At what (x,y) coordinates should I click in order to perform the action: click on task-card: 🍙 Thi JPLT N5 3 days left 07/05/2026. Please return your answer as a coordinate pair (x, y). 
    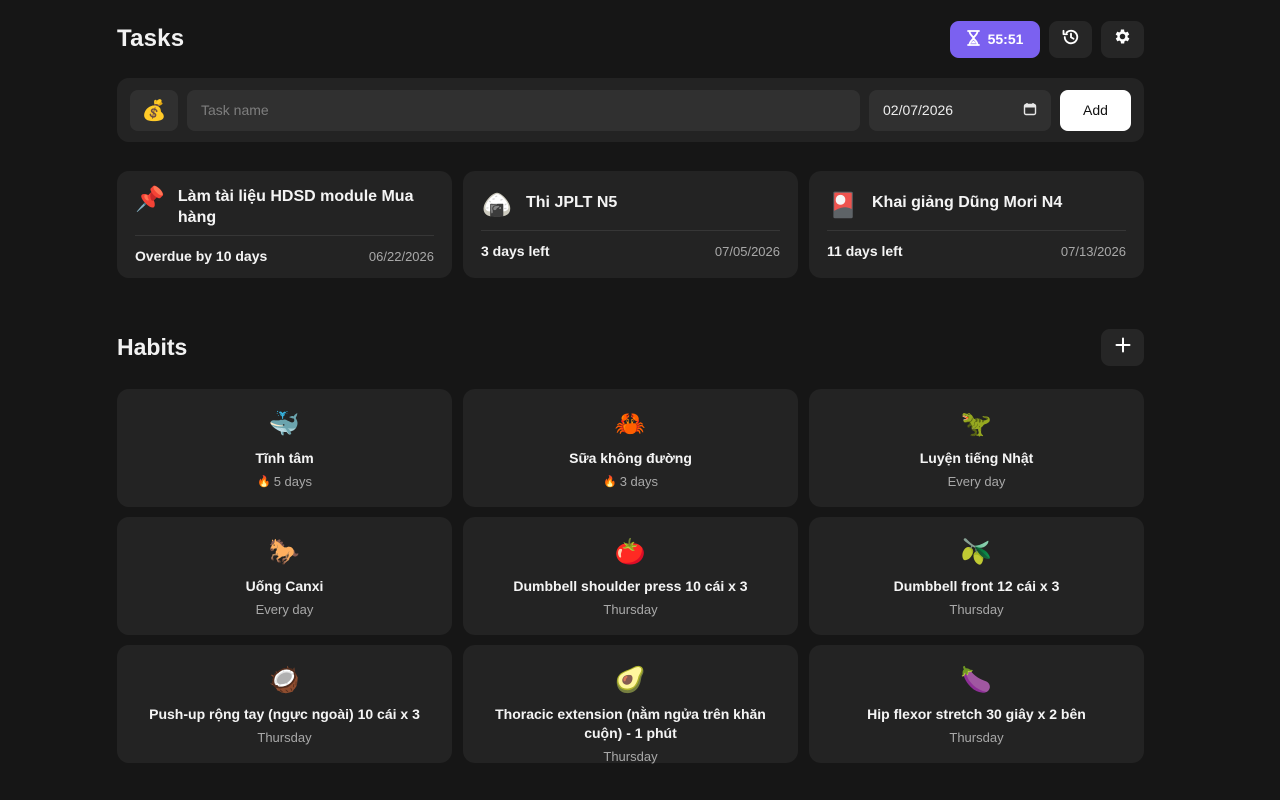
    Looking at the image, I should click on (630, 224).